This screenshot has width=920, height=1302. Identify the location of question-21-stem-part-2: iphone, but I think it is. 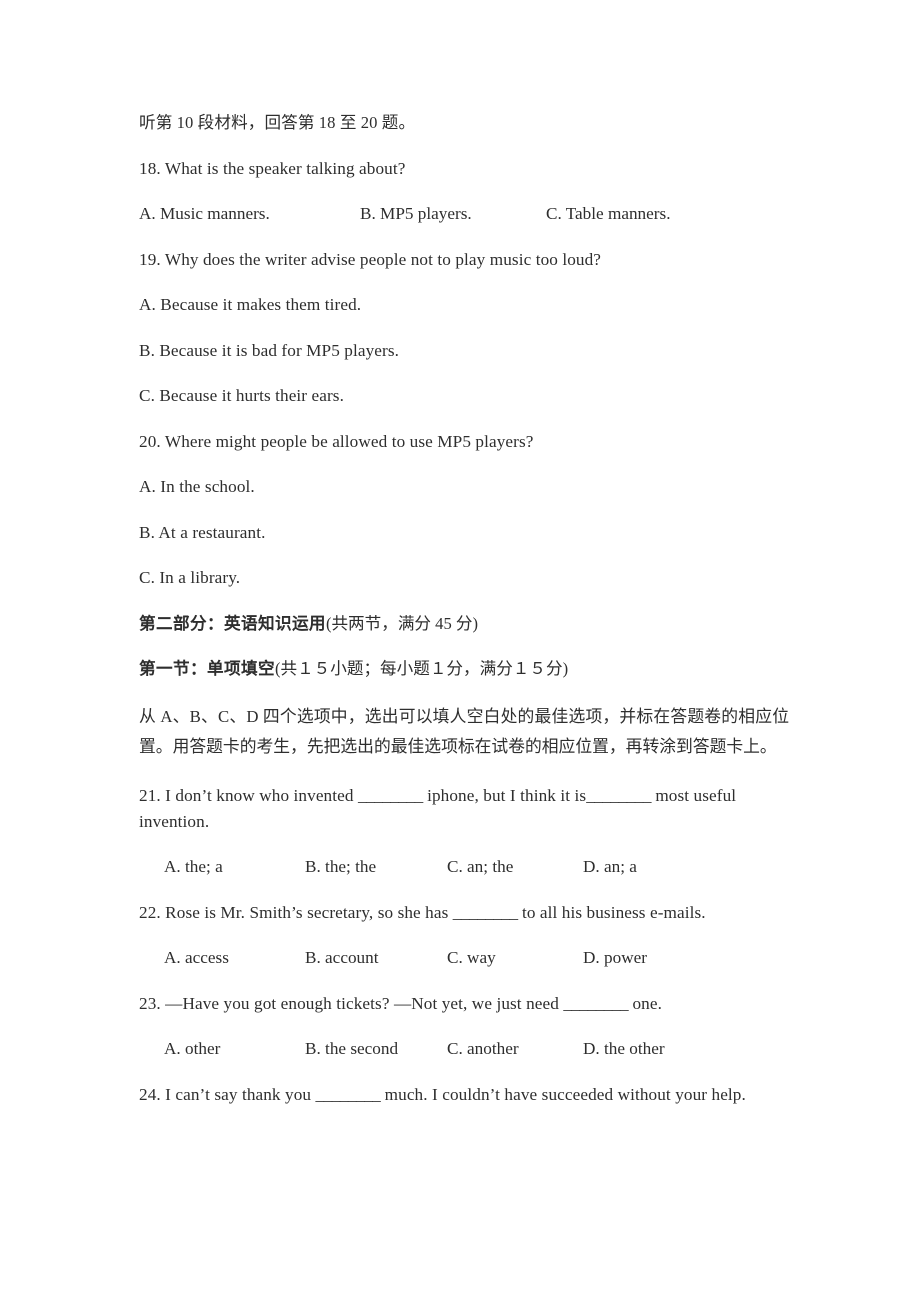
(504, 795).